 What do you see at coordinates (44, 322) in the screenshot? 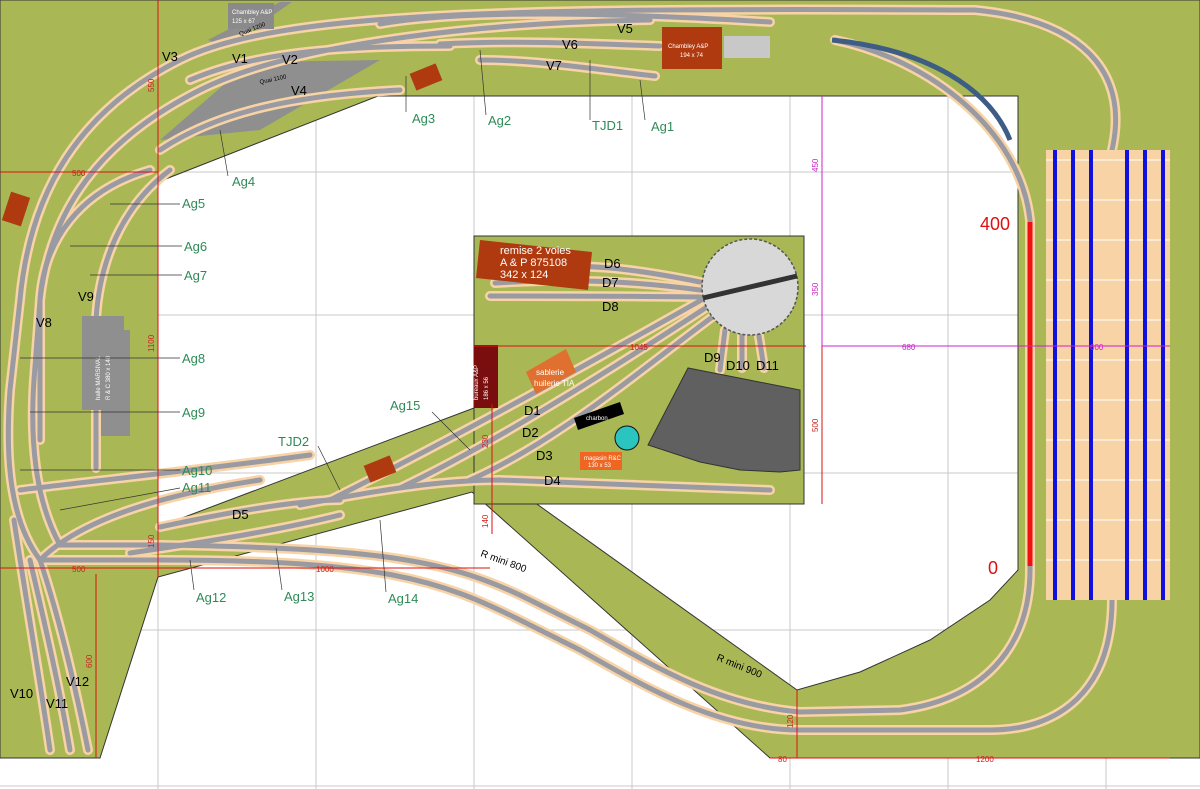
I see `track-label-v8: V8` at bounding box center [44, 322].